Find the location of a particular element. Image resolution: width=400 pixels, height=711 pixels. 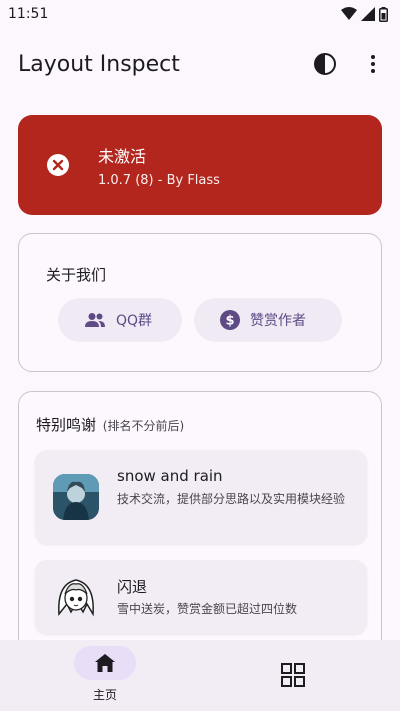

donate-button: $ 赞赏作者 is located at coordinates (268, 320).